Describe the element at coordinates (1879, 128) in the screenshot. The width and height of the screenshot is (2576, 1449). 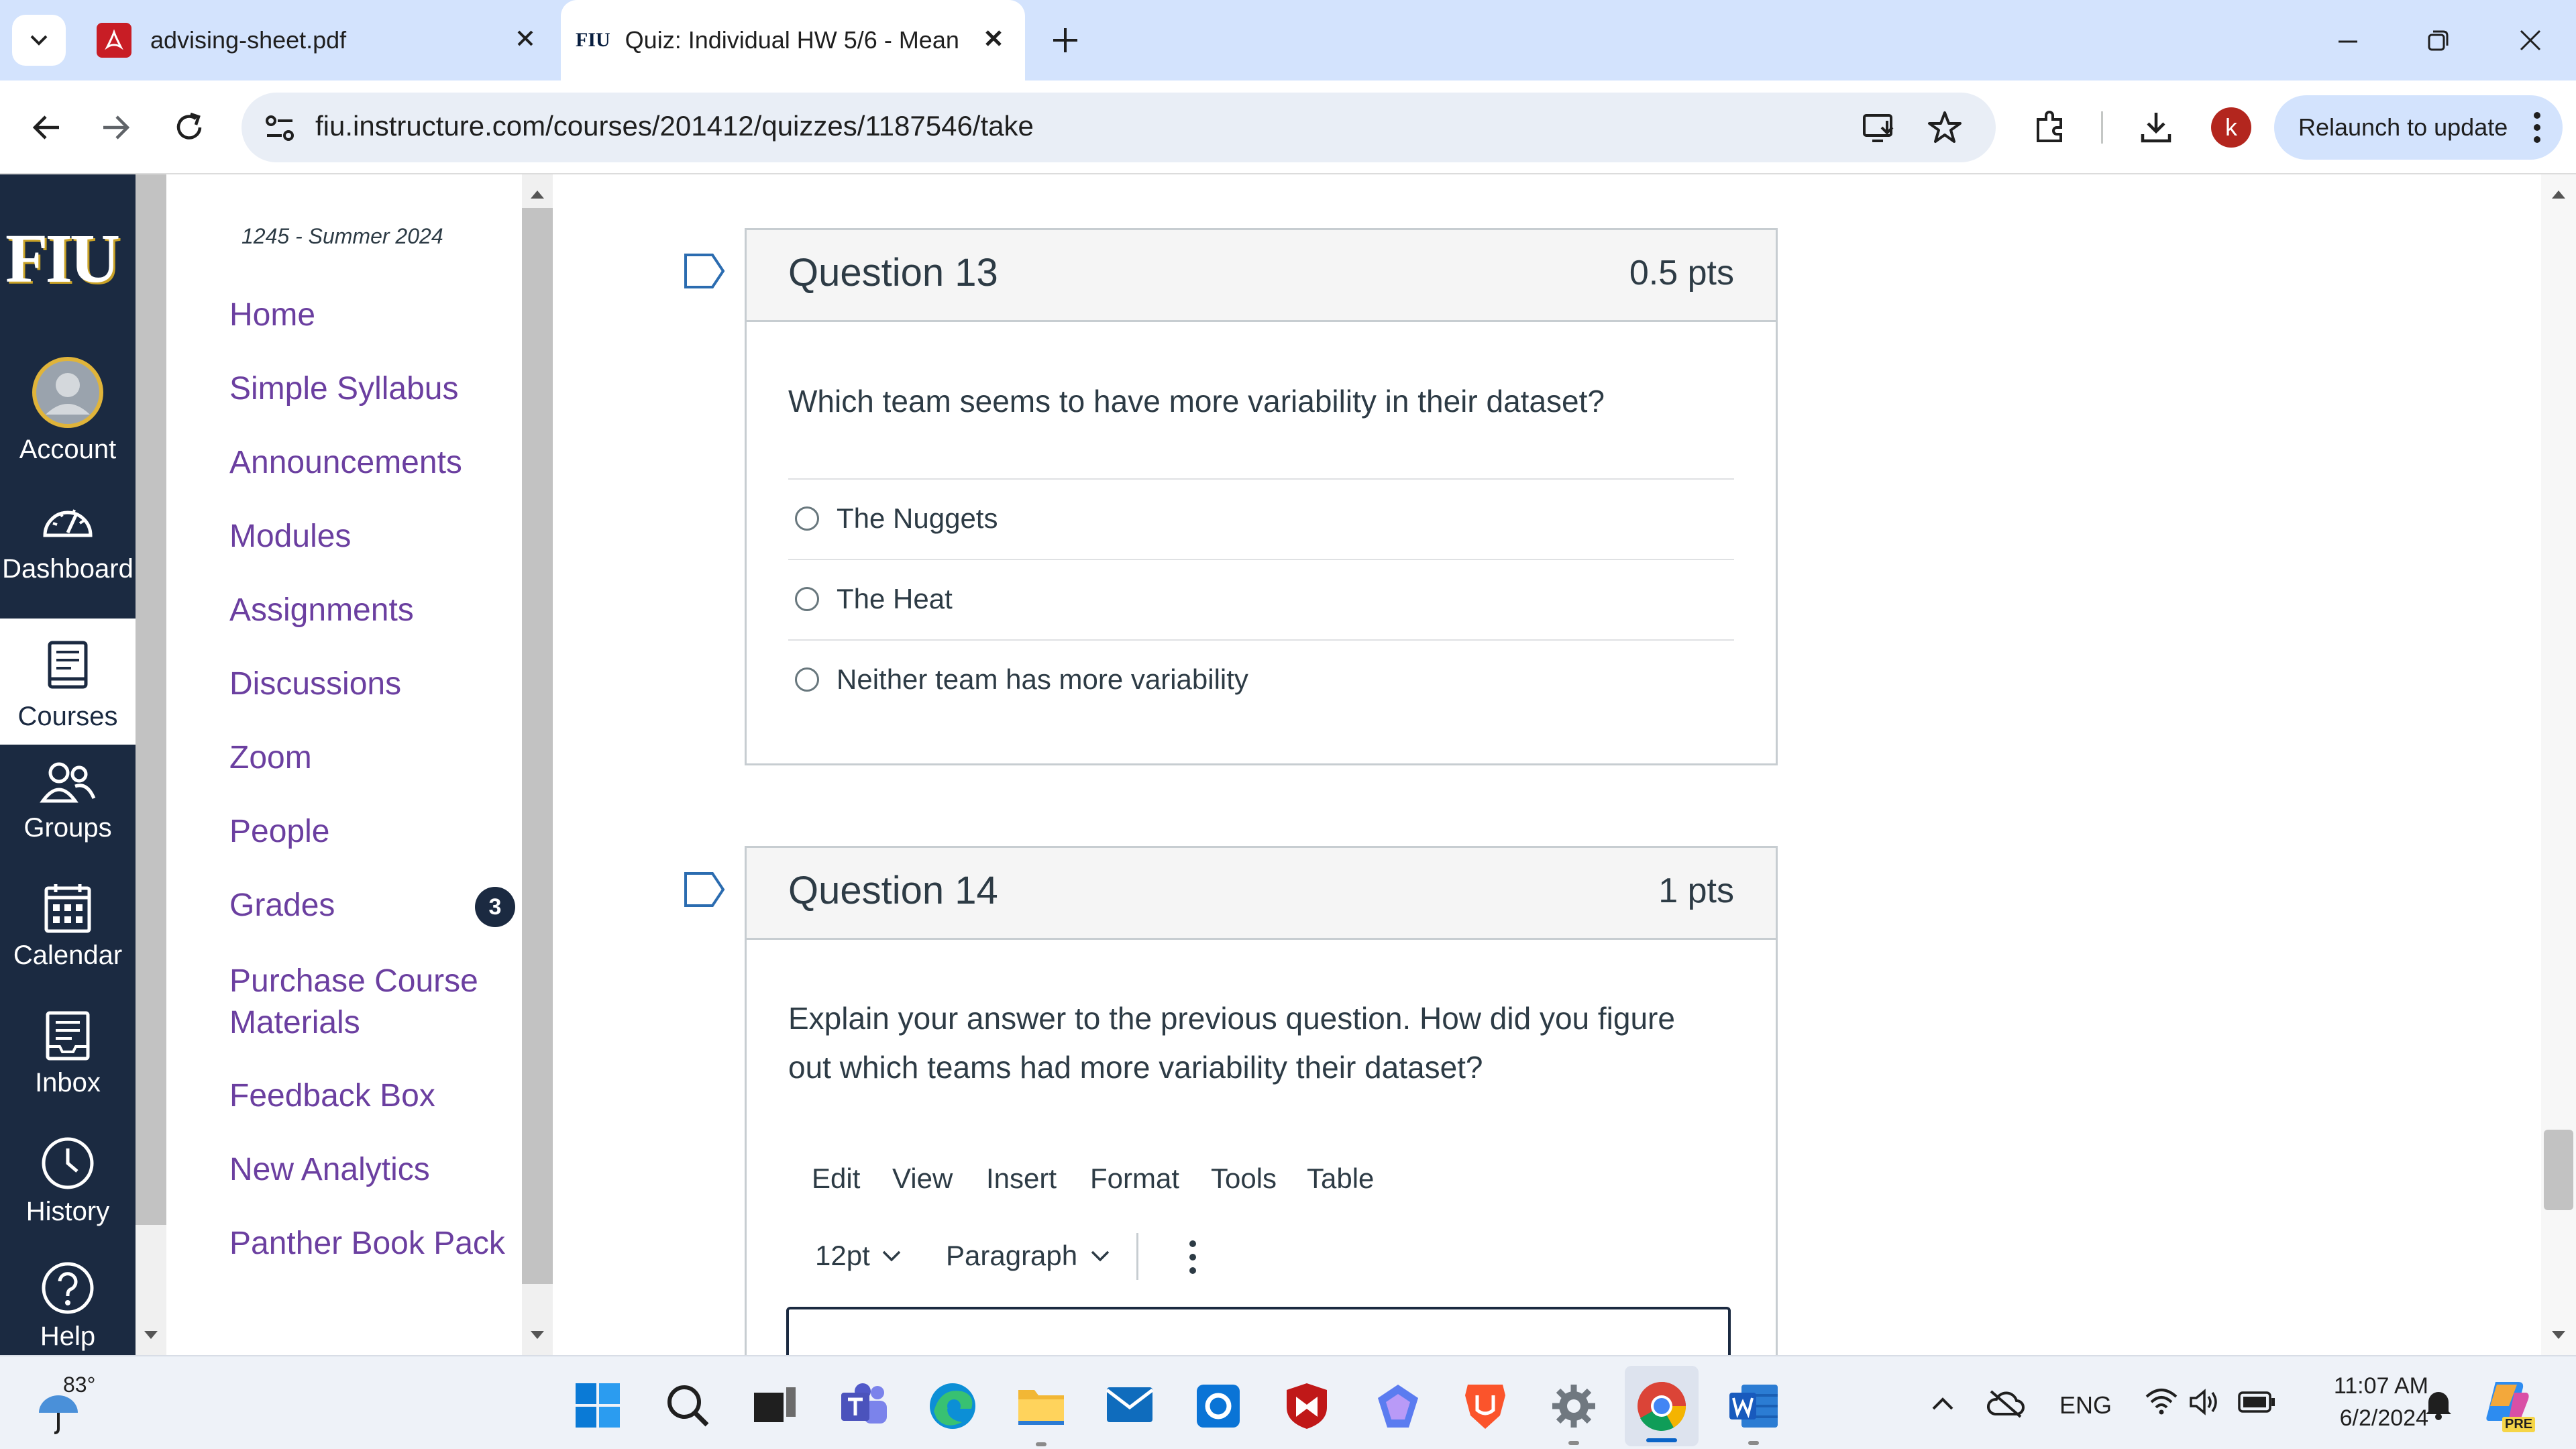
I see `install-app-icon` at that location.